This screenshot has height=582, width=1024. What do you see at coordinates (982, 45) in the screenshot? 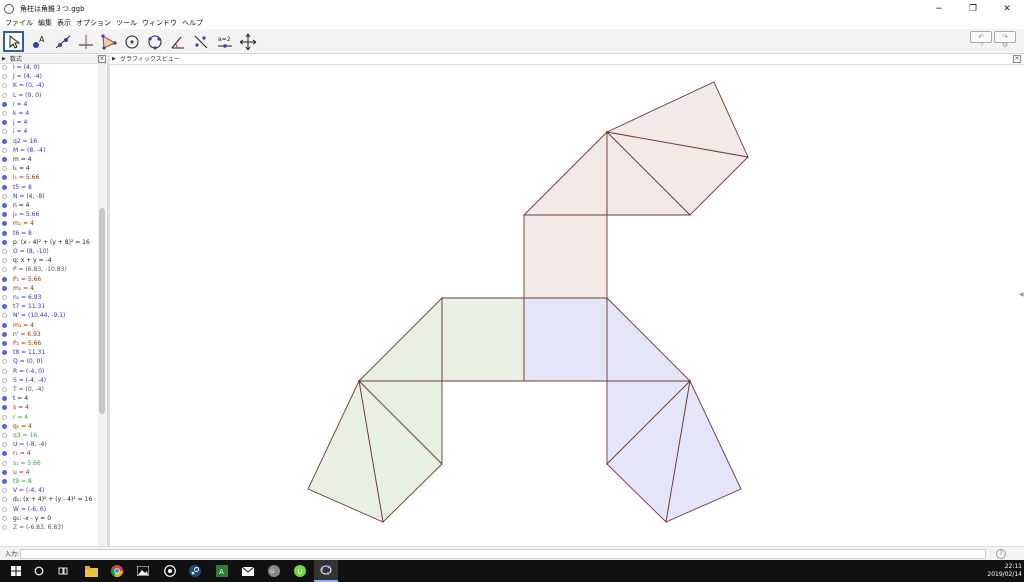
I see `help-icon: ?` at bounding box center [982, 45].